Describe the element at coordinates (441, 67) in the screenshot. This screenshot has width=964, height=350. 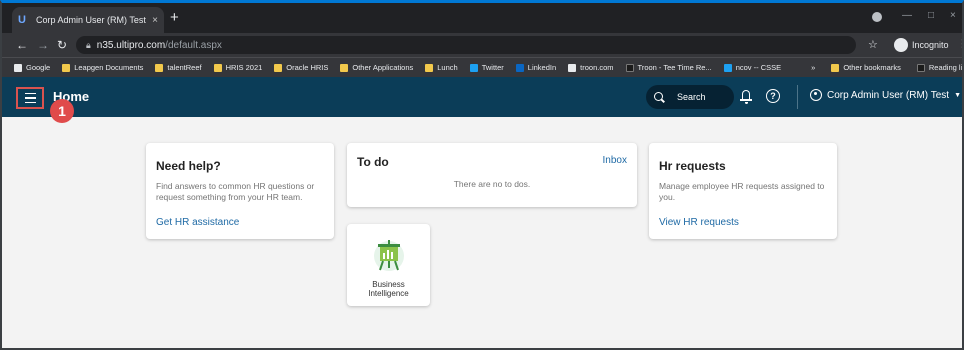
I see `bookmark-lunch: Lunch` at that location.